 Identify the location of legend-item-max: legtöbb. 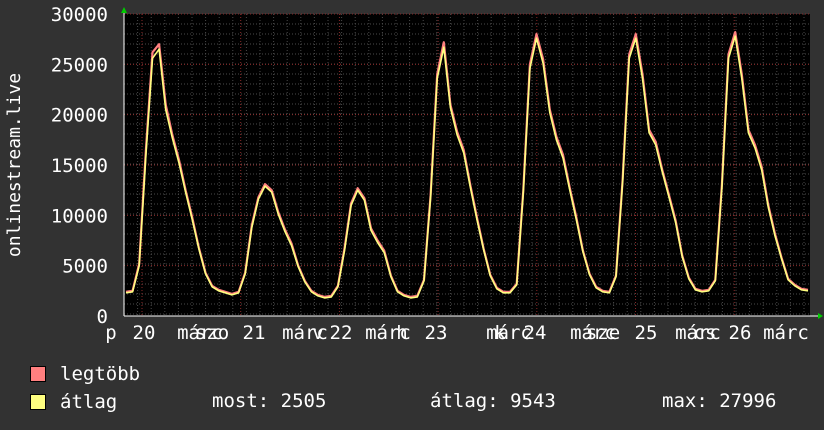
(85, 374).